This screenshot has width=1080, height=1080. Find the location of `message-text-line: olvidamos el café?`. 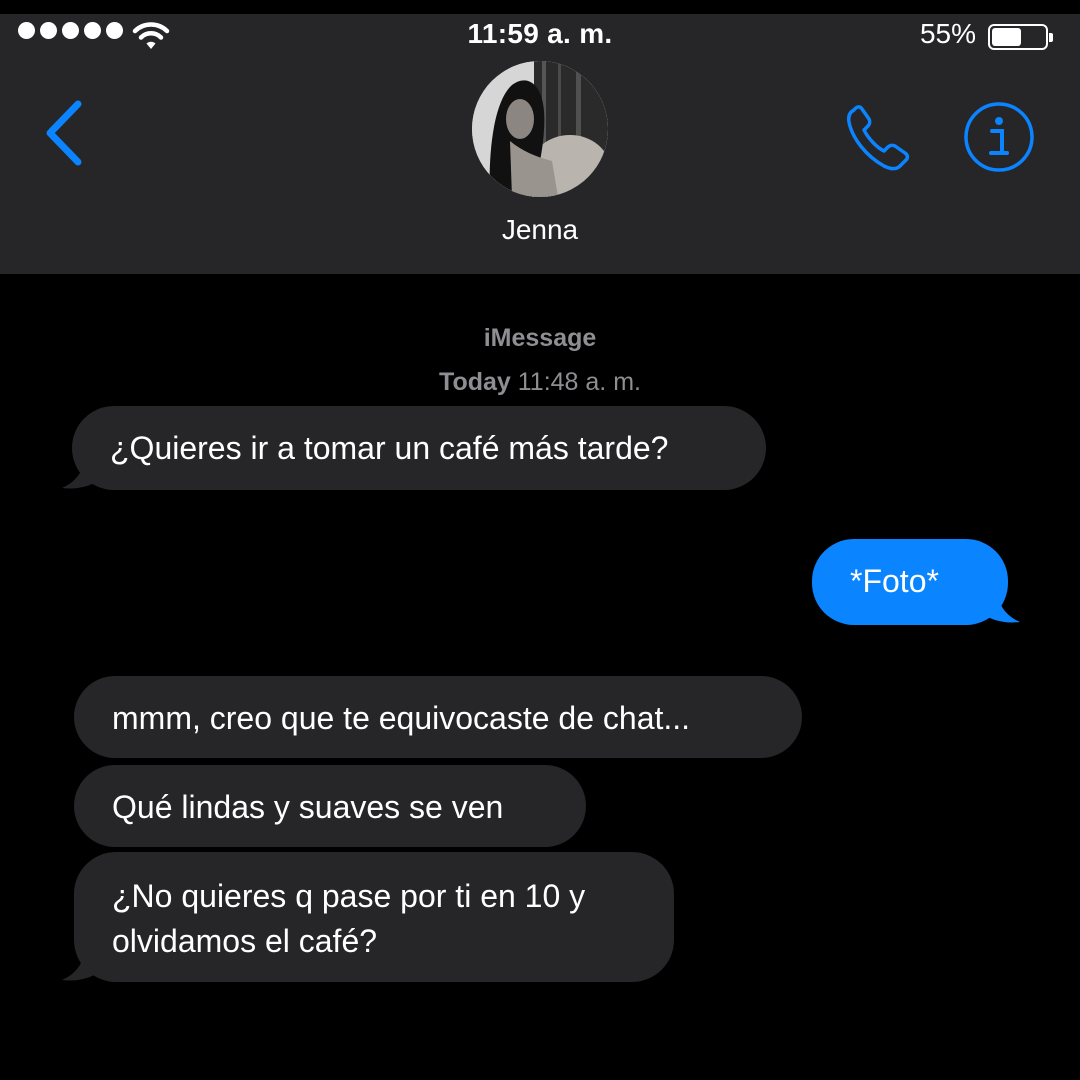

message-text-line: olvidamos el café? is located at coordinates (245, 941).